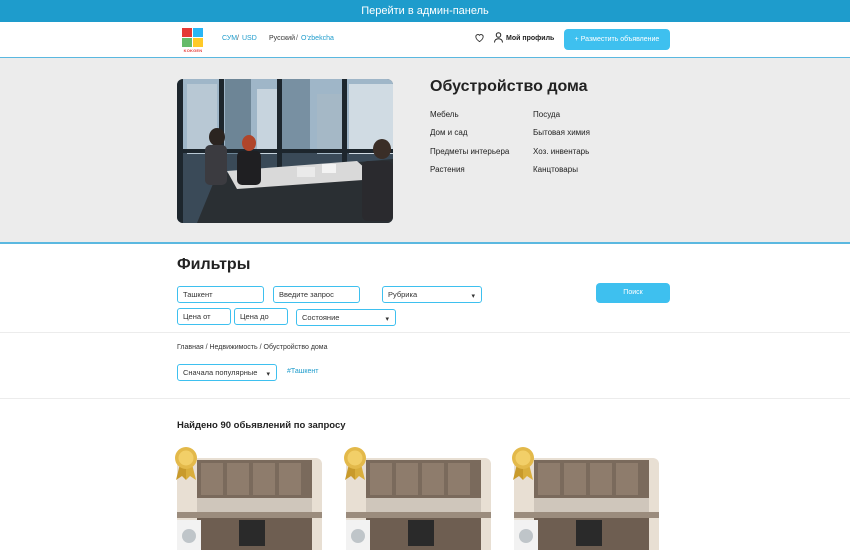 The image size is (850, 550). I want to click on price-from-placeholder: Цена от, so click(197, 316).